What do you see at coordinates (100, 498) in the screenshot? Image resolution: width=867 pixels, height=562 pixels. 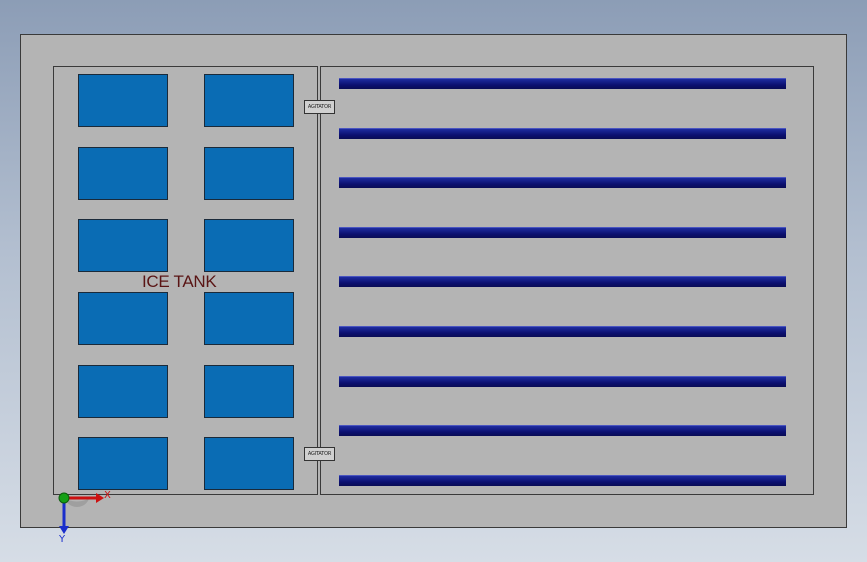 I see `x-axis-arrow-head` at bounding box center [100, 498].